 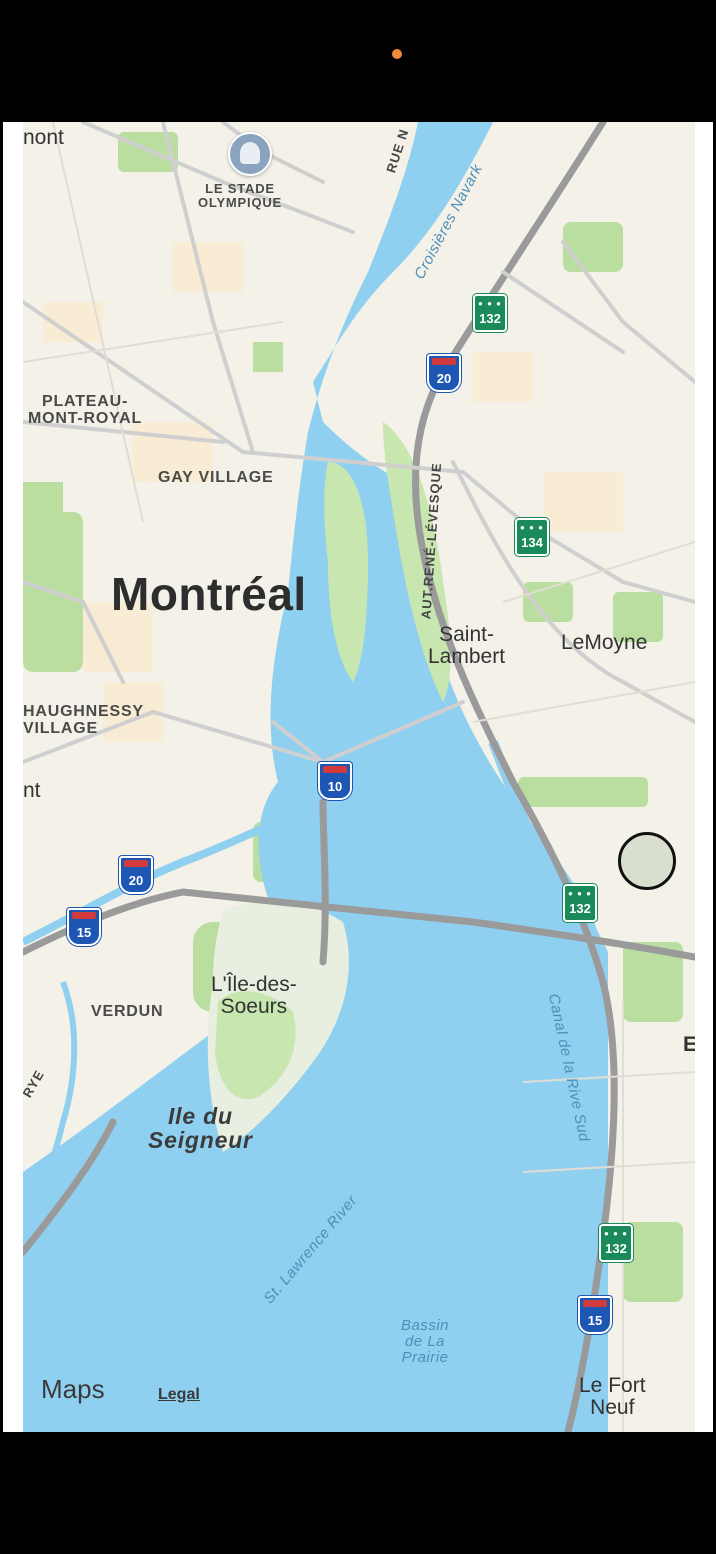 What do you see at coordinates (200, 1128) in the screenshot?
I see `ile-du-seigneur-label: Ile du Seigneur` at bounding box center [200, 1128].